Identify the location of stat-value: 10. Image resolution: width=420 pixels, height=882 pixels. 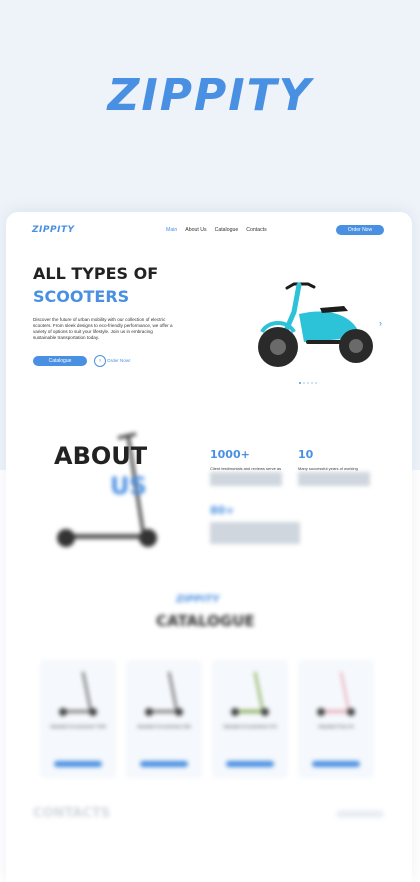
(306, 454).